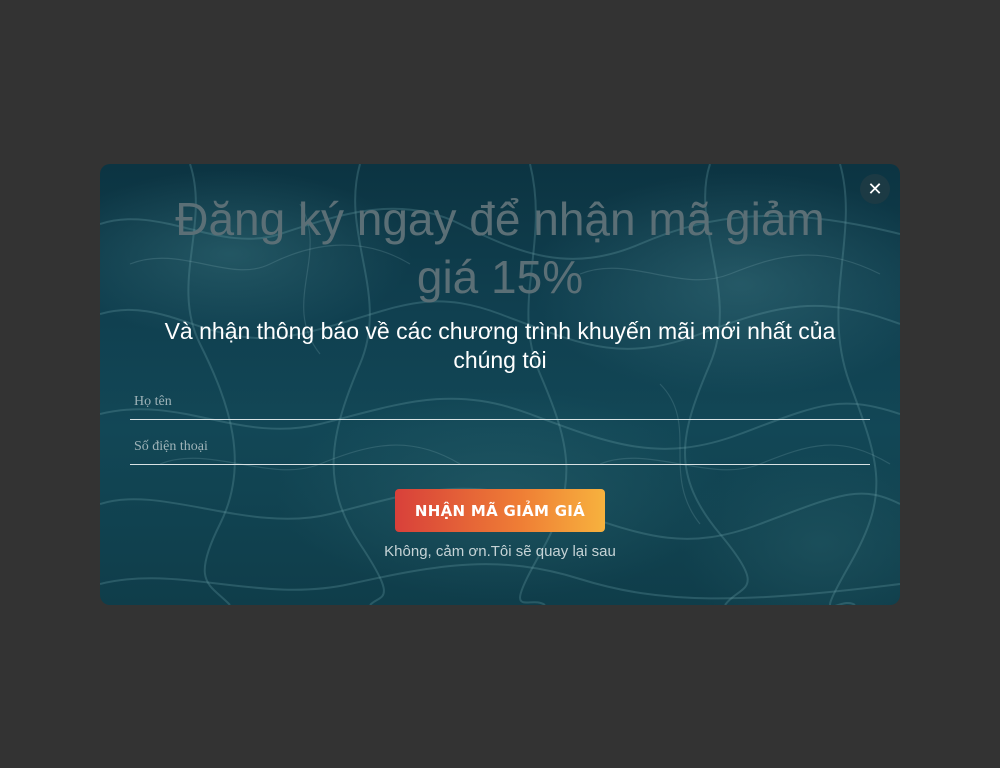  I want to click on phone-field-wrapper, so click(500, 447).